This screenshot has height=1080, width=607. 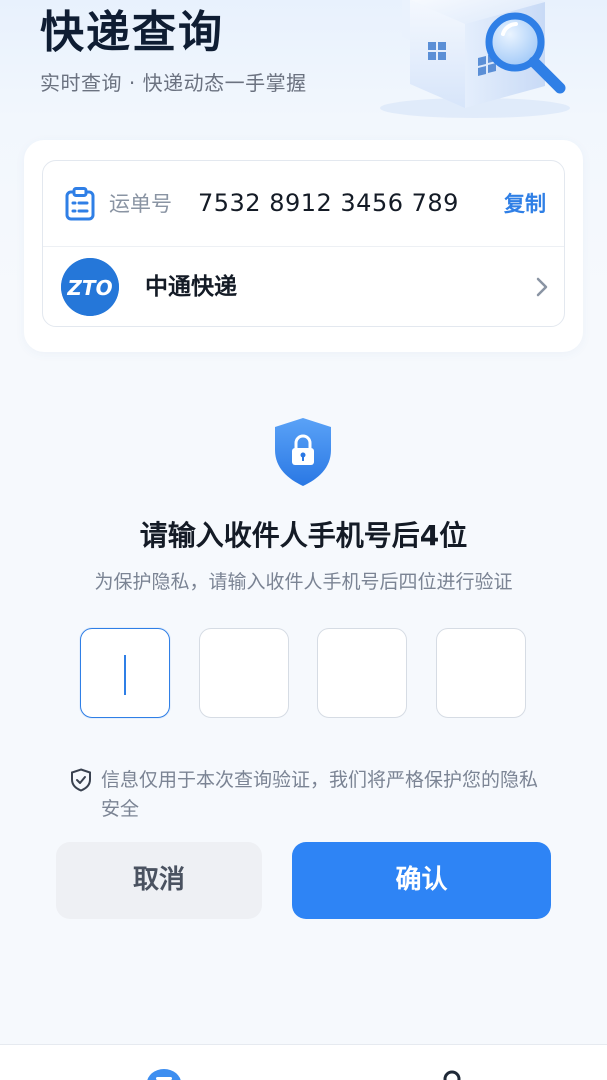 What do you see at coordinates (191, 287) in the screenshot?
I see `courier-name: 中通快递` at bounding box center [191, 287].